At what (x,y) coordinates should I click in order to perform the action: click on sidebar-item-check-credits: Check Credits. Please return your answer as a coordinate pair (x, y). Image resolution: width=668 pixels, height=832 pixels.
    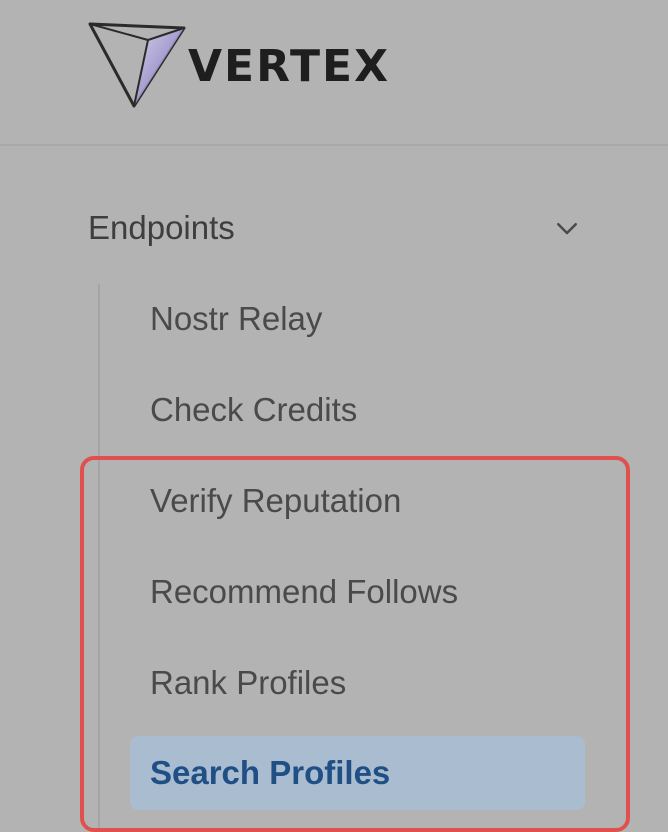
    Looking at the image, I should click on (357, 410).